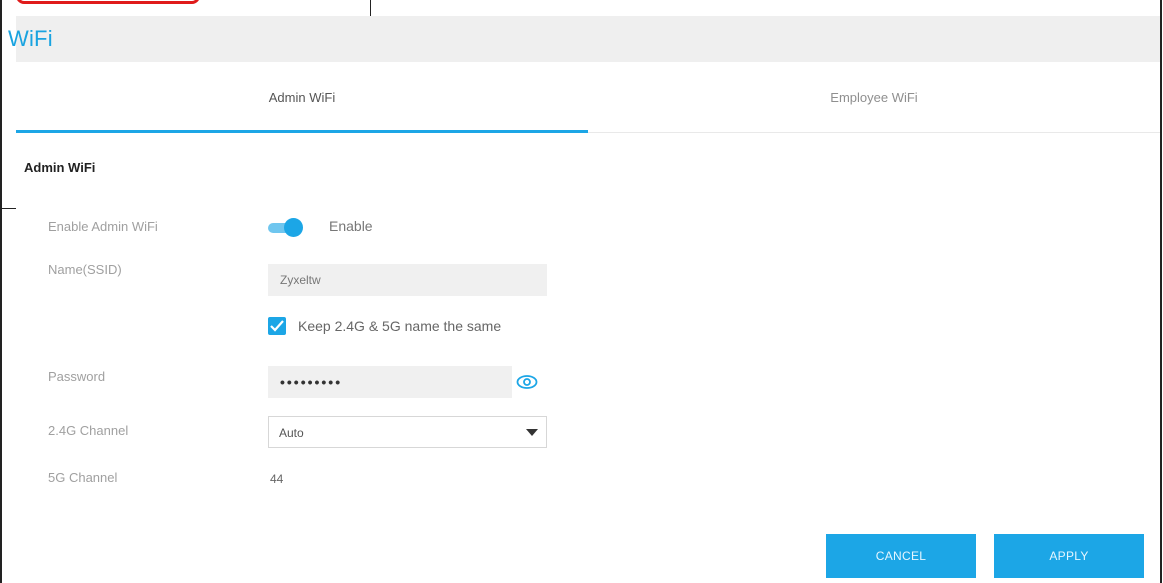  Describe the element at coordinates (407, 280) in the screenshot. I see `ssid-input` at that location.